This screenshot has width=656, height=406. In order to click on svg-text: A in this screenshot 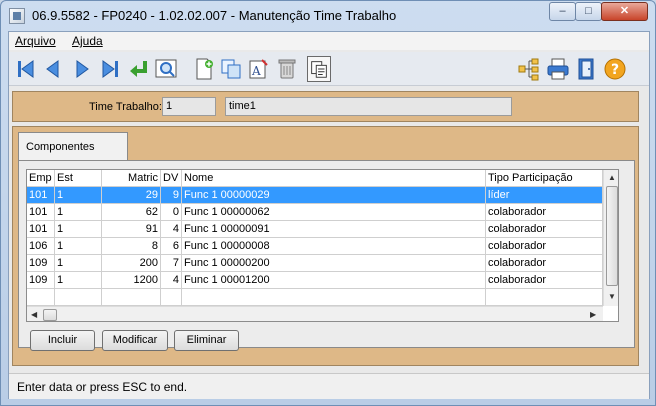, I will do `click(256, 71)`.